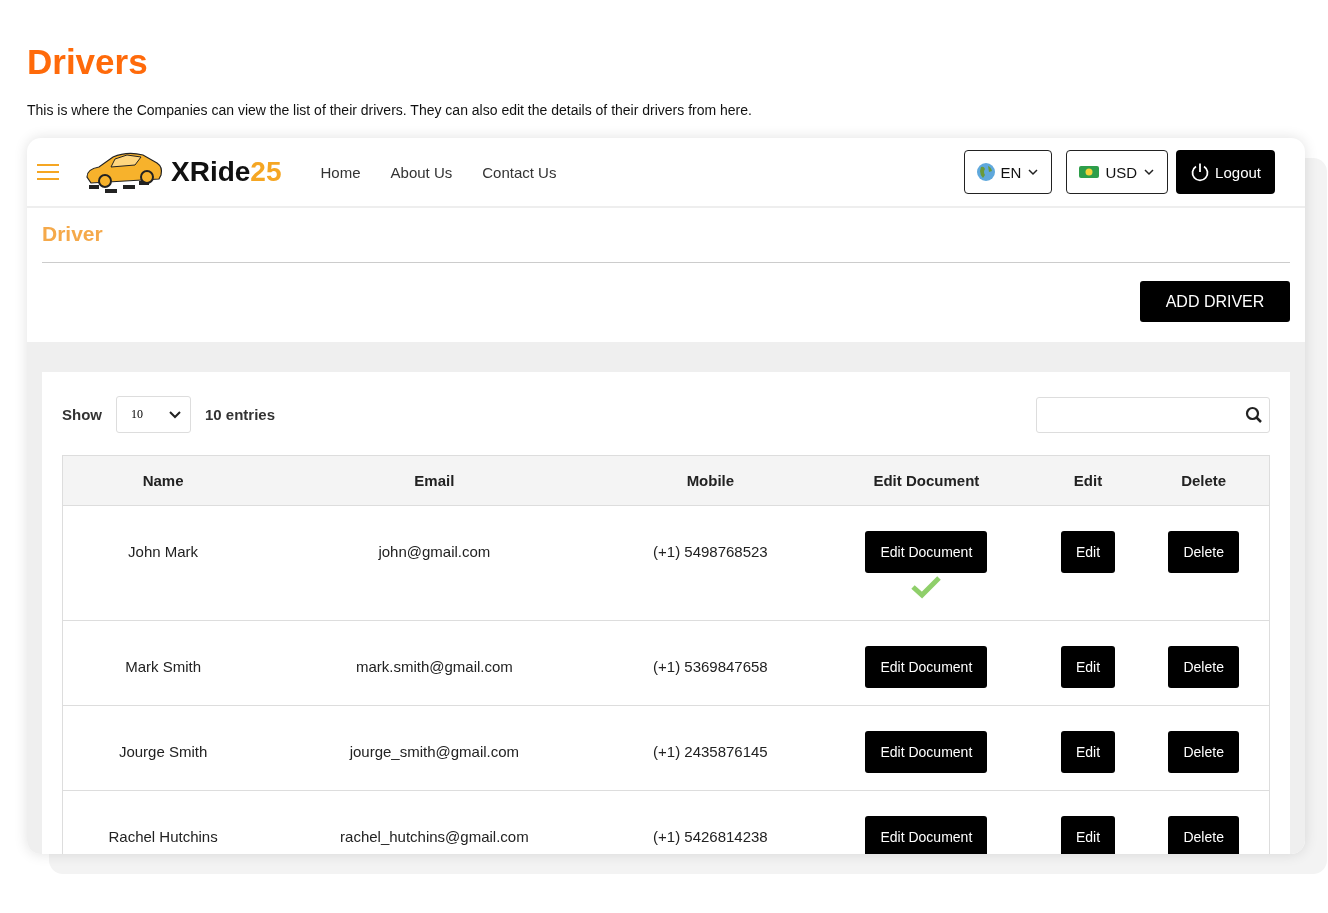 The width and height of the screenshot is (1328, 913). Describe the element at coordinates (48, 172) in the screenshot. I see `menu-icon` at that location.